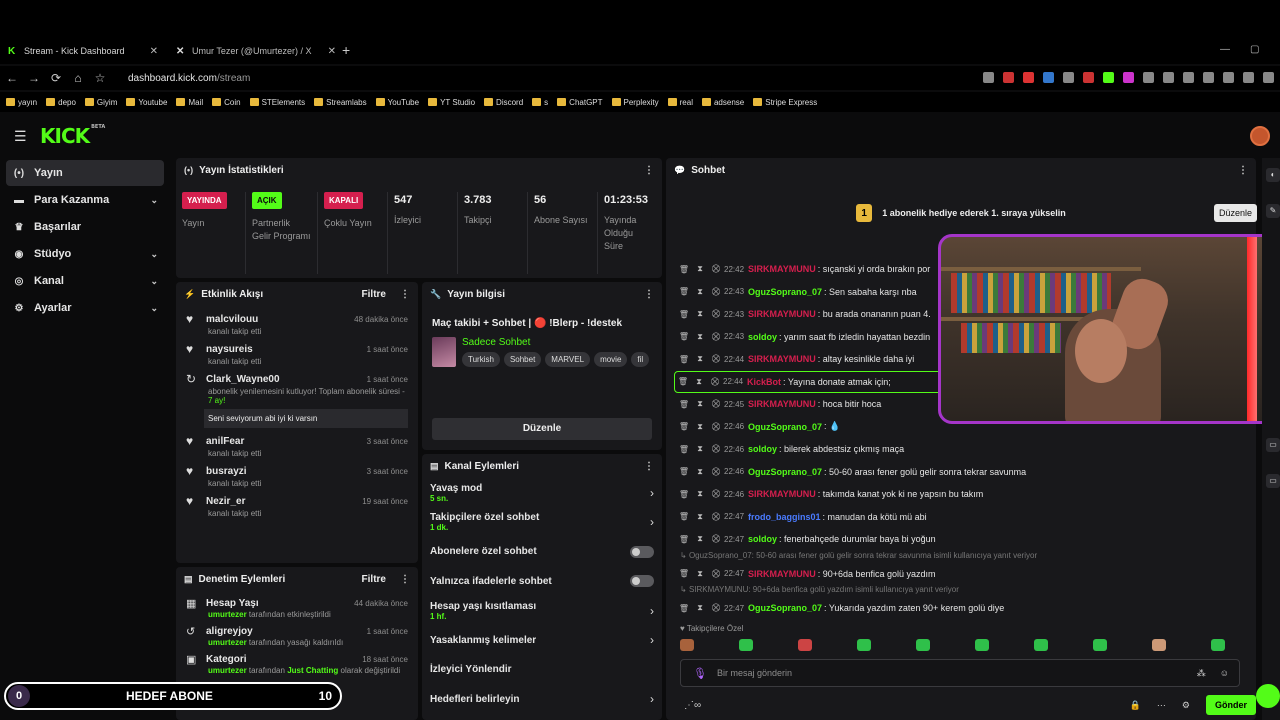  What do you see at coordinates (20, 136) in the screenshot?
I see `menu-icon: ☰` at bounding box center [20, 136].